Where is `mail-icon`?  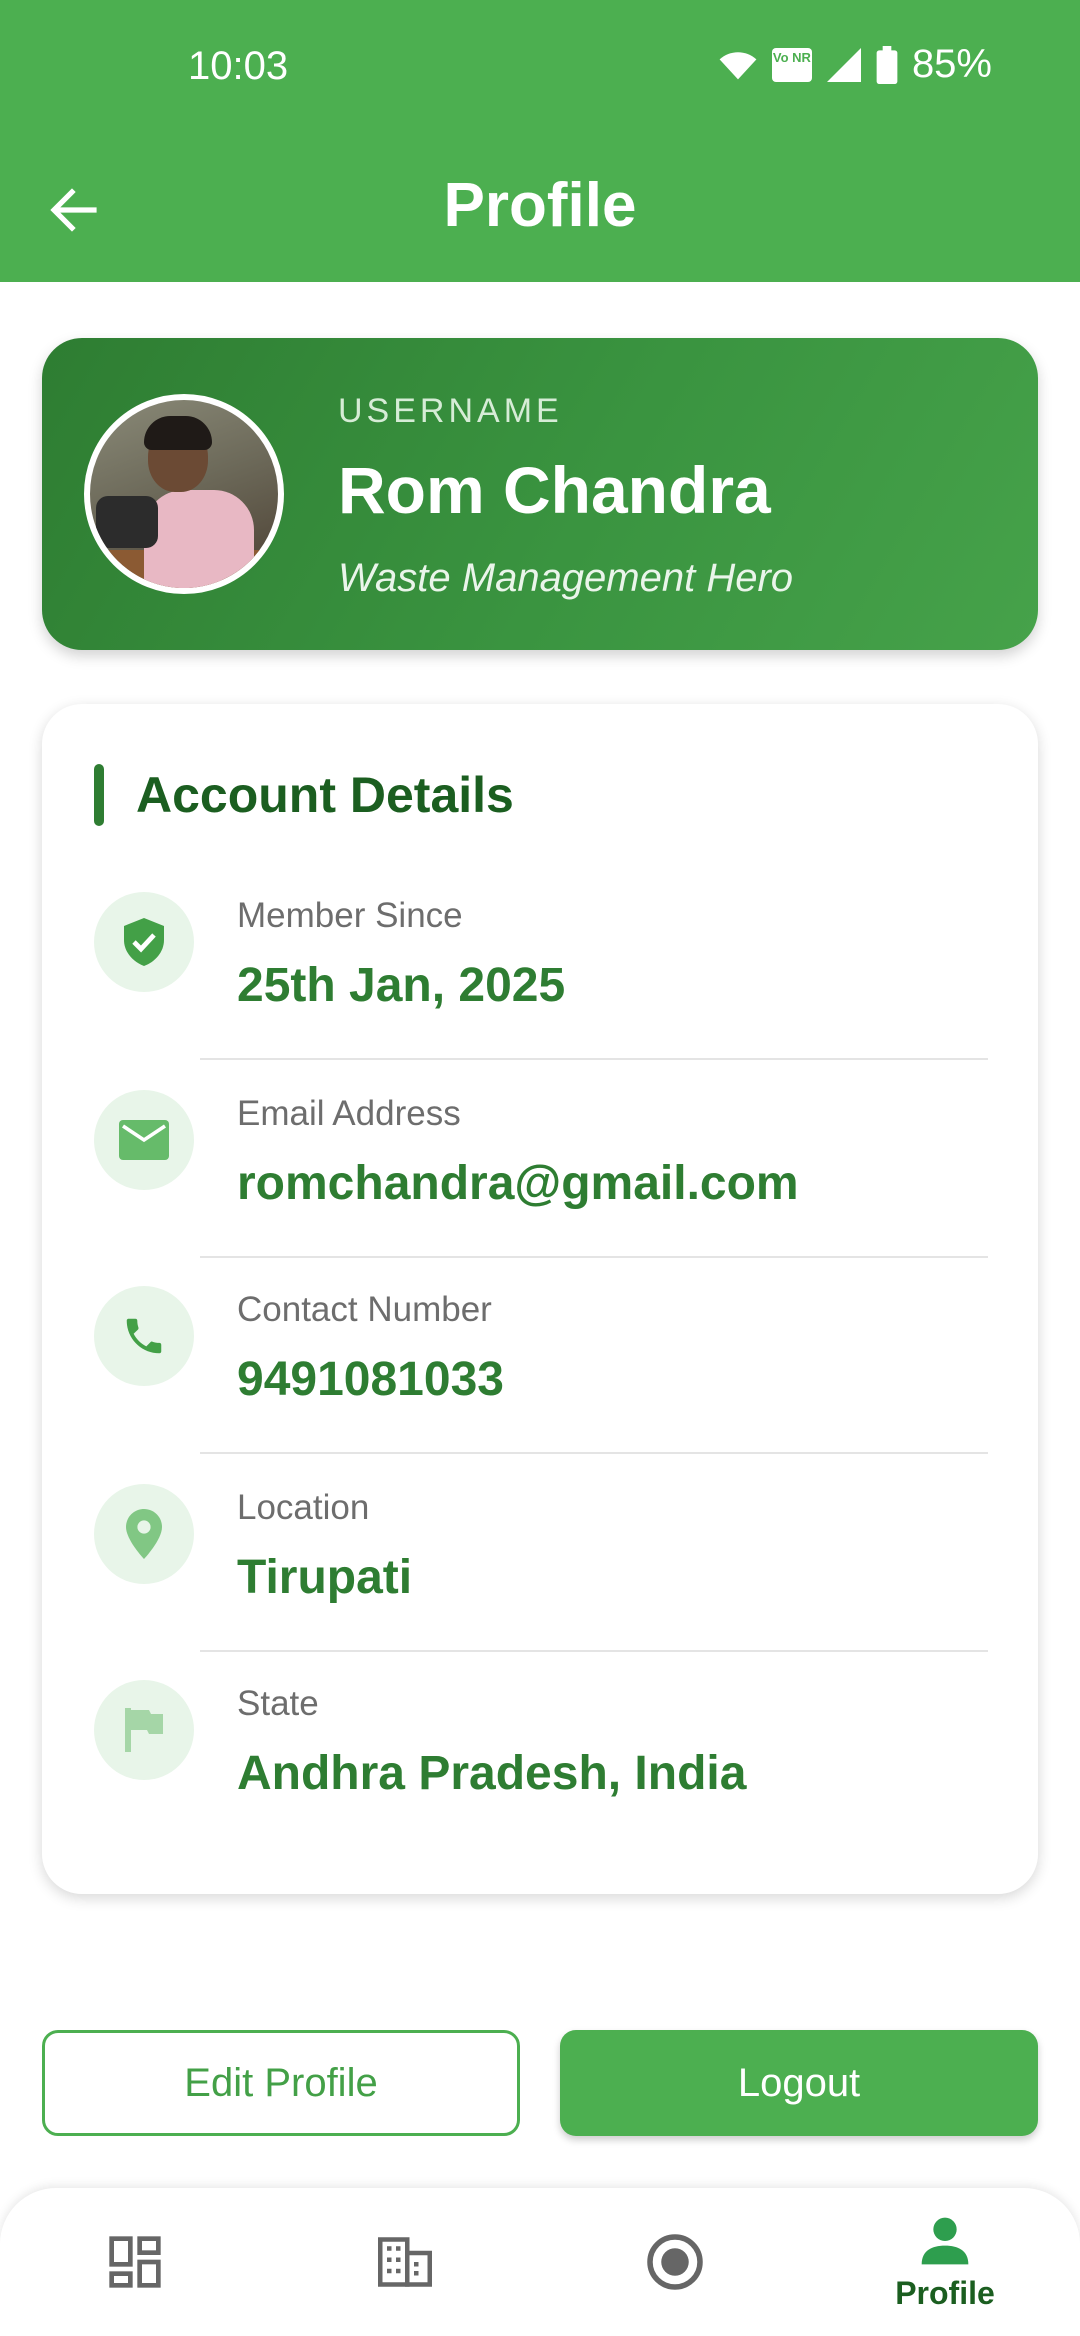 mail-icon is located at coordinates (144, 1140).